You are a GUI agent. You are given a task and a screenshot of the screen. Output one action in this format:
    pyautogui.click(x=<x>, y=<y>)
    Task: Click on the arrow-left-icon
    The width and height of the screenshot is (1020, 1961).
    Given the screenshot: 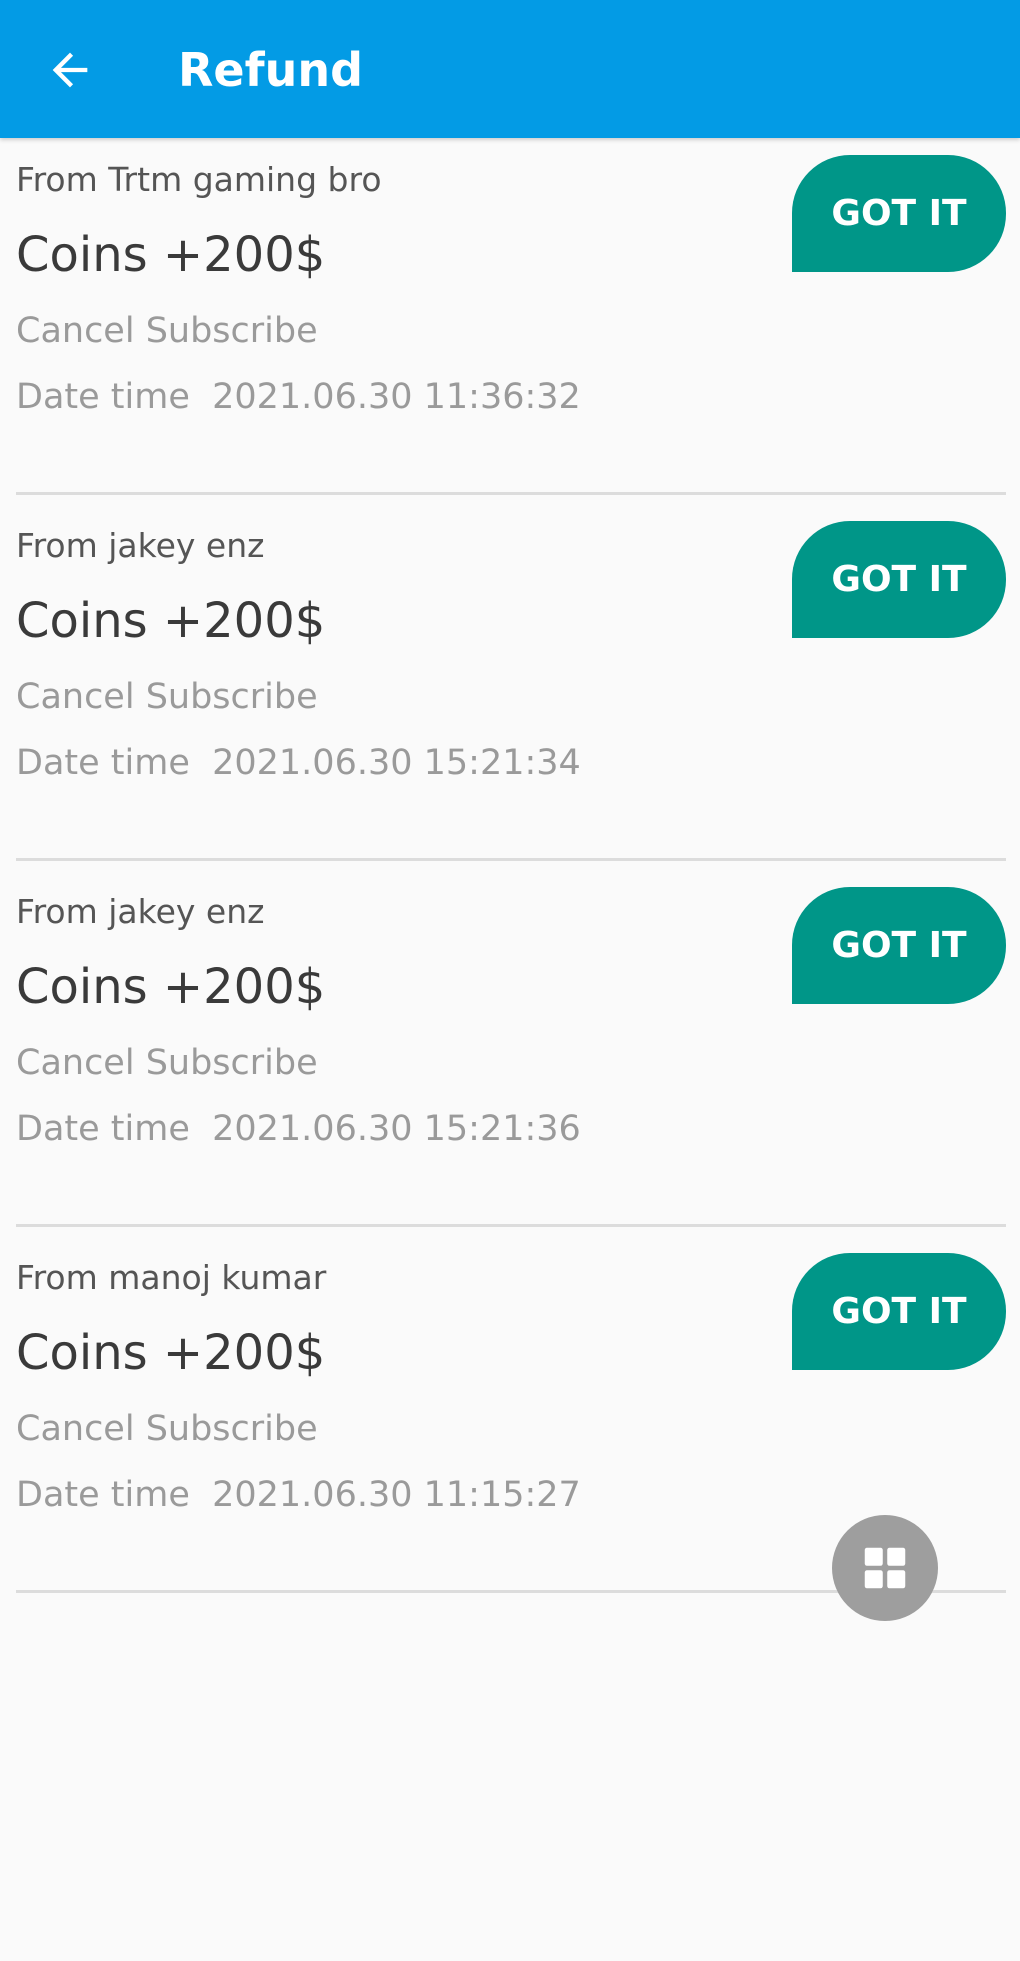 What is the action you would take?
    pyautogui.click(x=70, y=70)
    